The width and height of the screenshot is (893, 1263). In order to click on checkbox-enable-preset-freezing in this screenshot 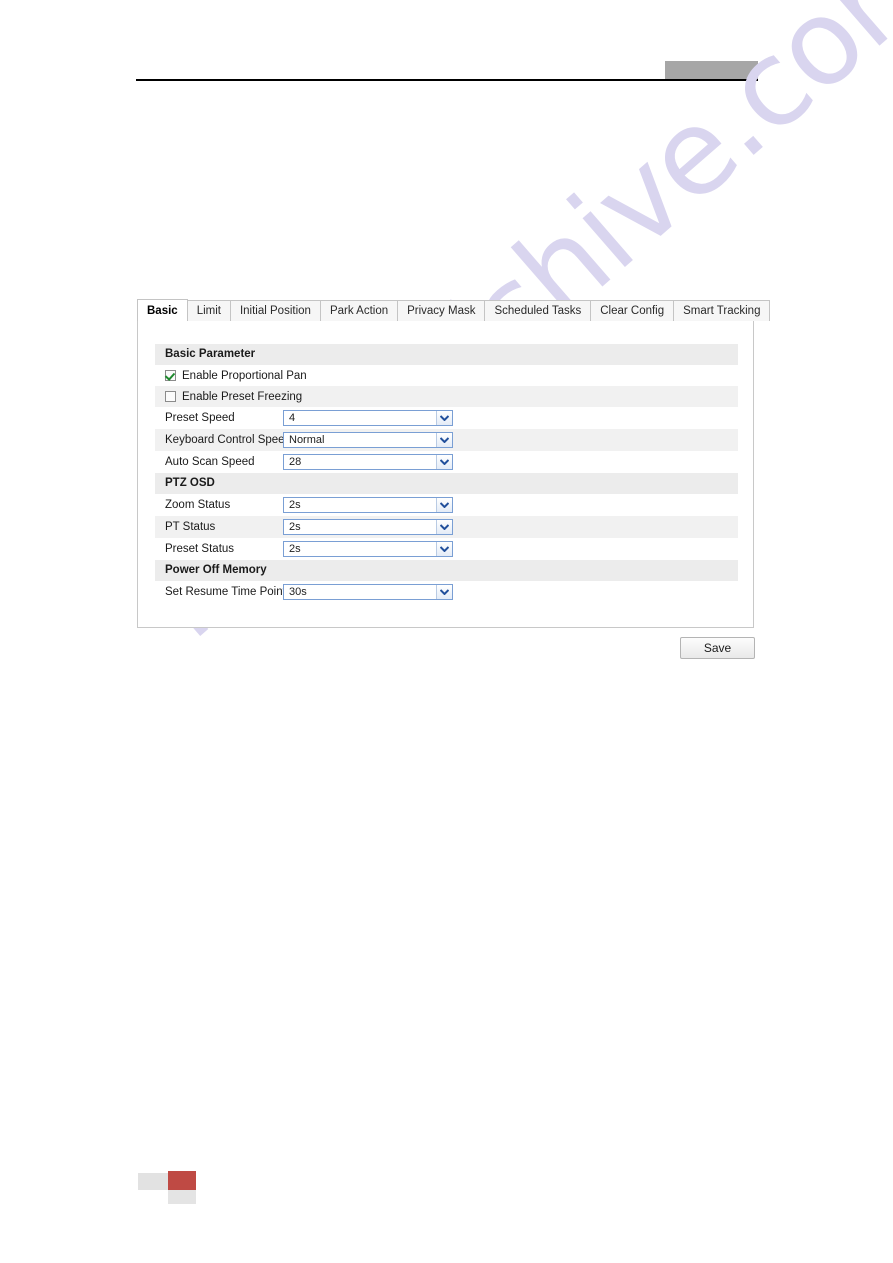, I will do `click(170, 396)`.